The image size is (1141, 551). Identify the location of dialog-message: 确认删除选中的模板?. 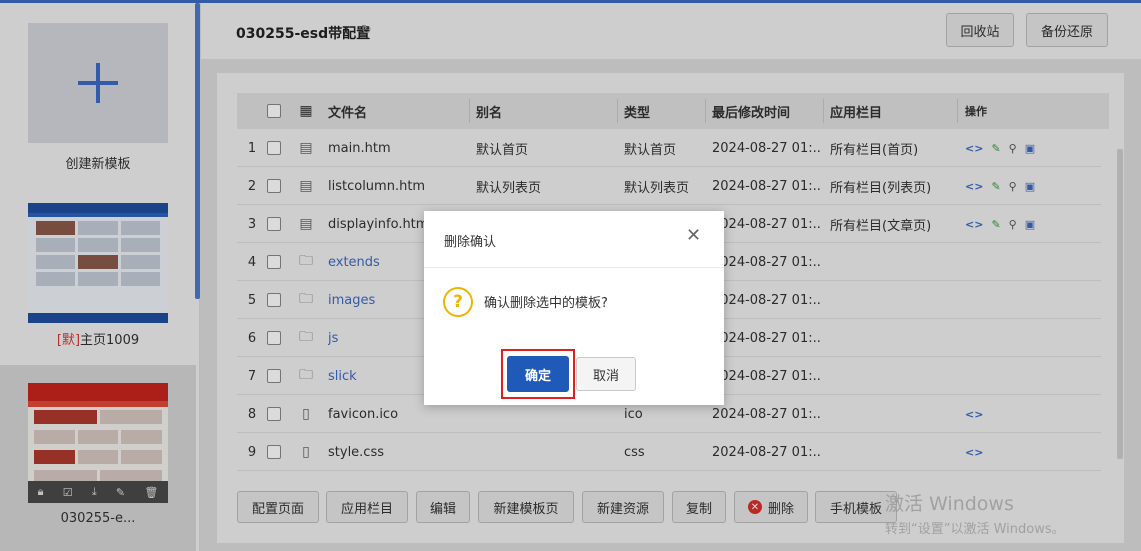
(546, 303).